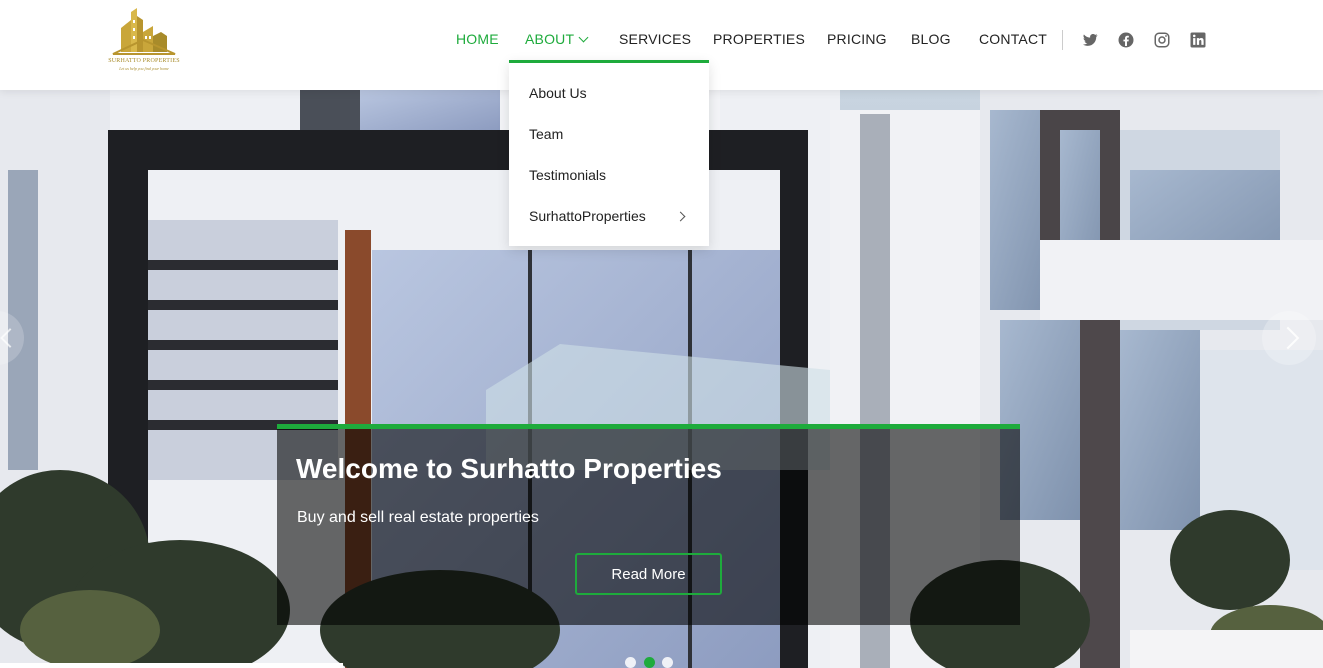 This screenshot has width=1323, height=668. Describe the element at coordinates (1090, 40) in the screenshot. I see `twitter-icon` at that location.